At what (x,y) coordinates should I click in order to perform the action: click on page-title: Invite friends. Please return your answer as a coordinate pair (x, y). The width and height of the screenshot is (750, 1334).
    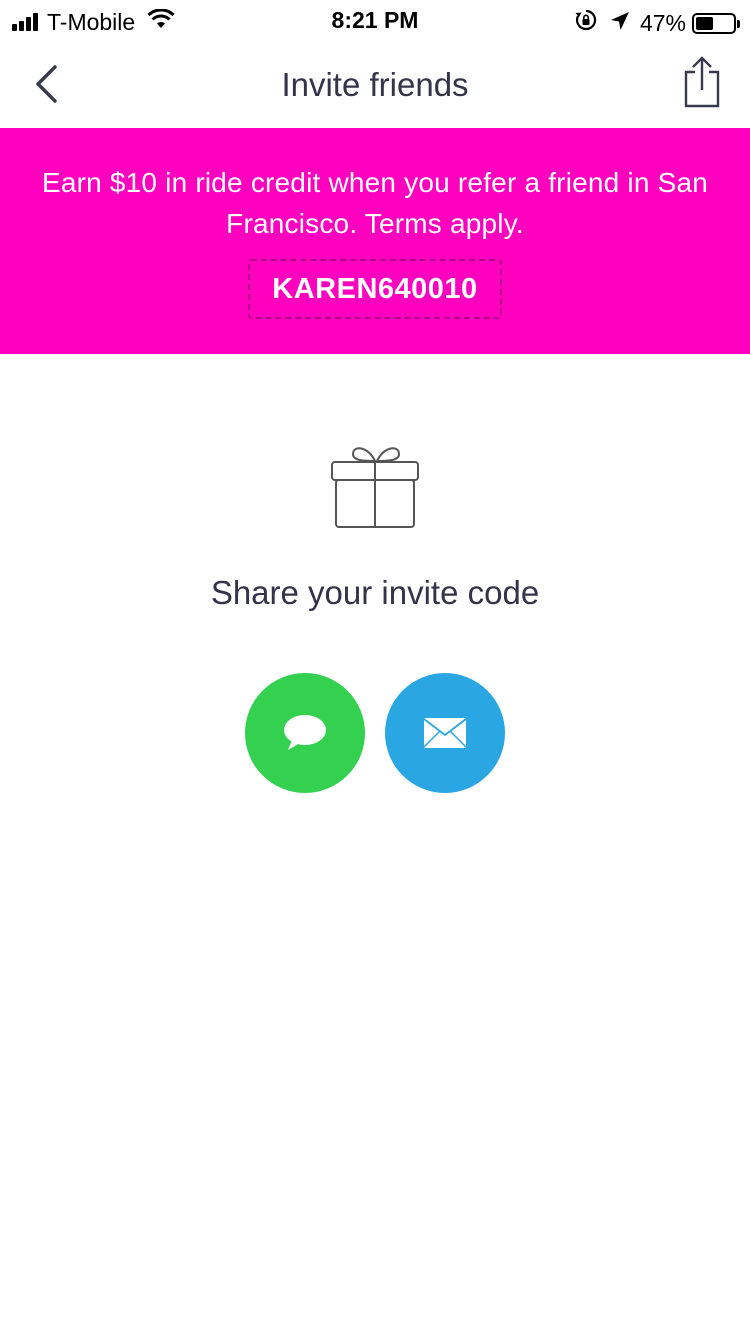
    Looking at the image, I should click on (375, 84).